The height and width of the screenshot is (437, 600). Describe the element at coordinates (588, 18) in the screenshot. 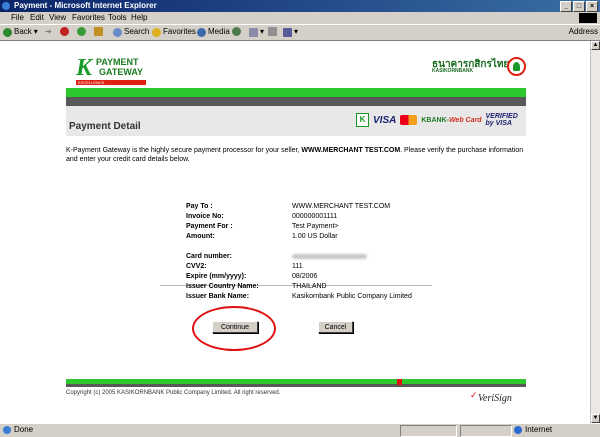

I see `windows-logo-icon` at that location.